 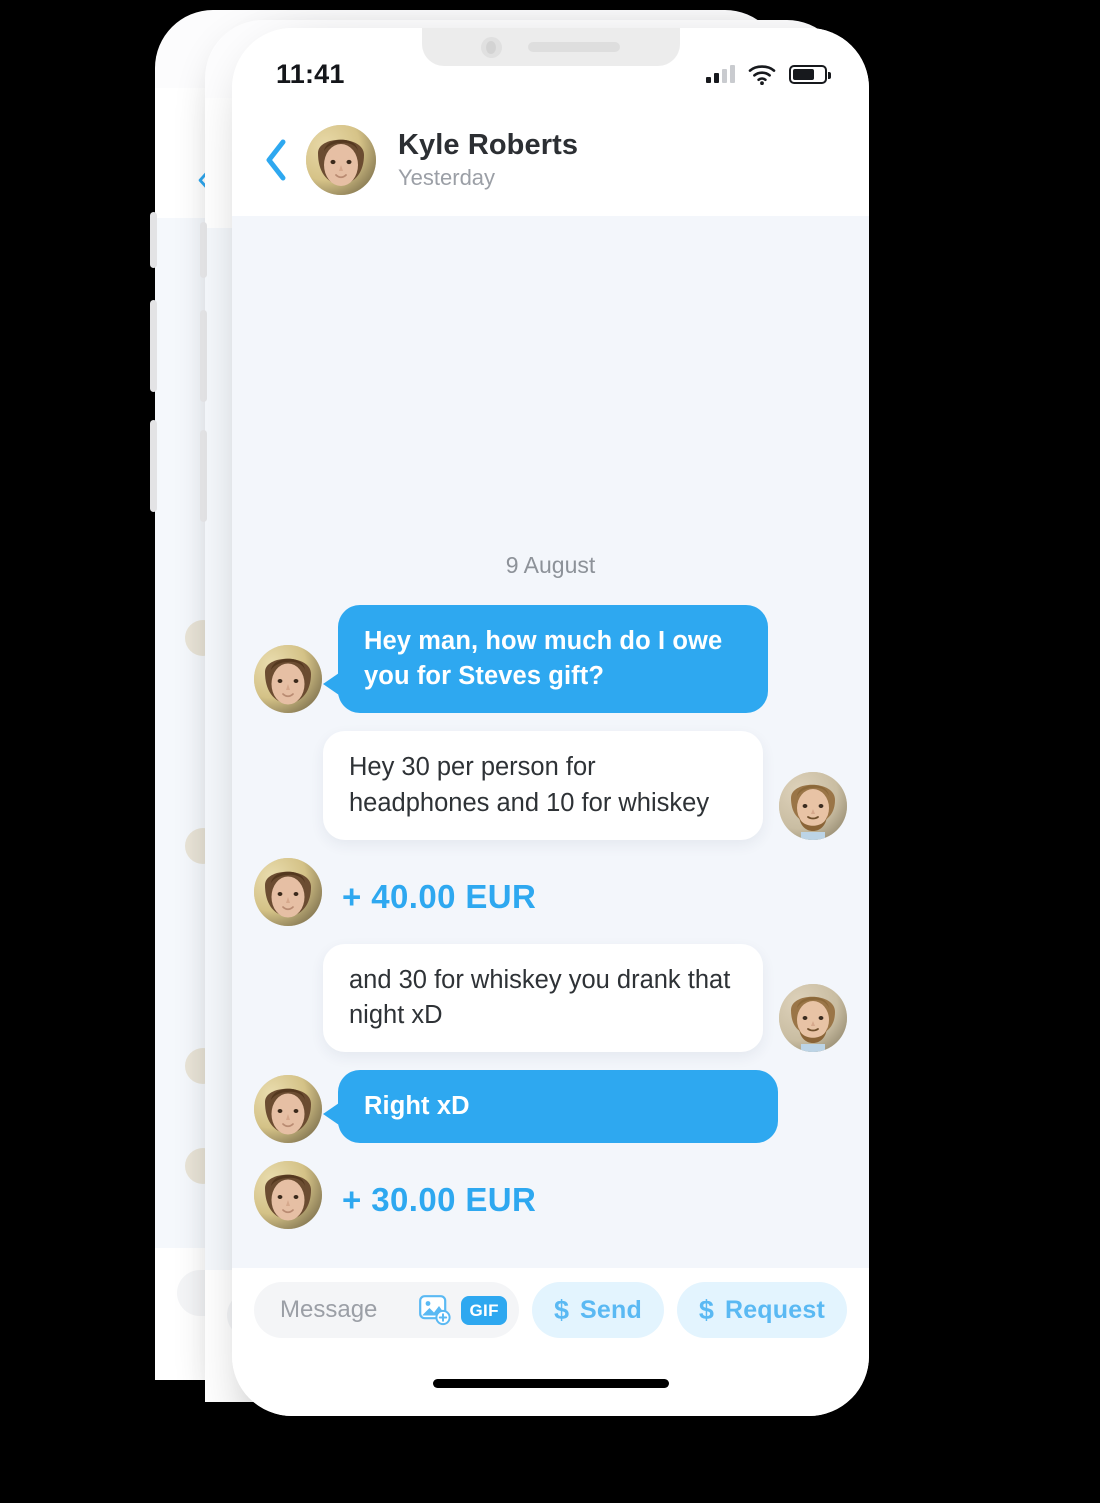 What do you see at coordinates (762, 74) in the screenshot?
I see `wifi-icon` at bounding box center [762, 74].